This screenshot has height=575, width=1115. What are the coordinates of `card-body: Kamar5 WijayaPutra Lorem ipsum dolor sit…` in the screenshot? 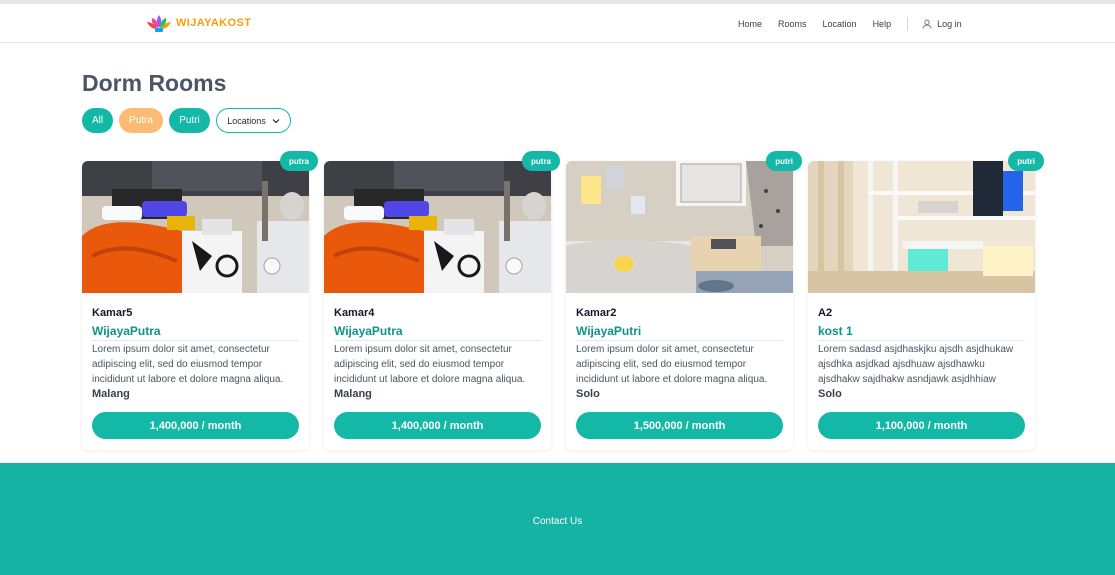 It's located at (195, 353).